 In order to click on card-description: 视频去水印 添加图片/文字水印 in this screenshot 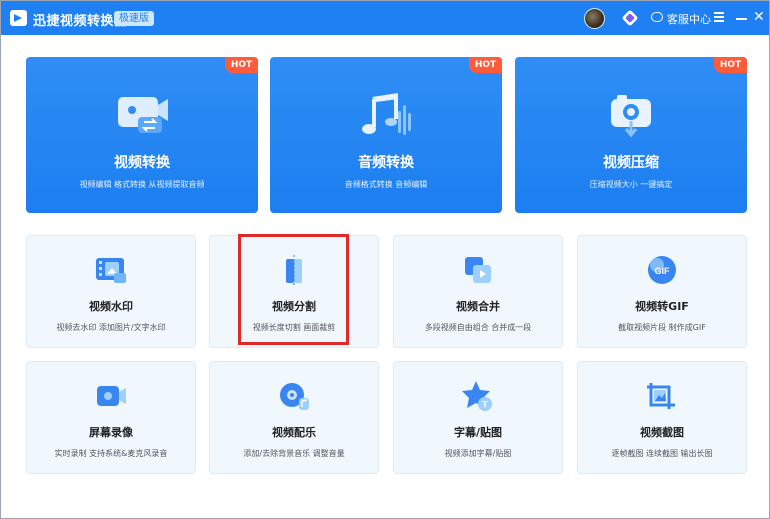, I will do `click(111, 327)`.